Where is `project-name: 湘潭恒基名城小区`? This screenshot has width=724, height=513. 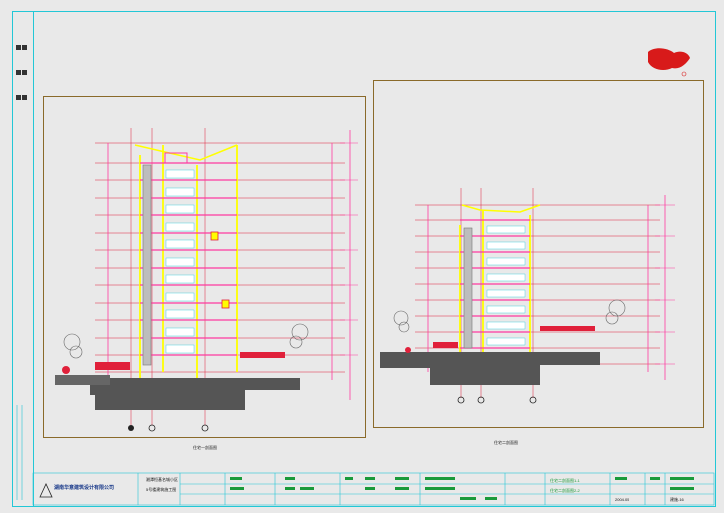 project-name: 湘潭恒基名城小区 is located at coordinates (162, 479).